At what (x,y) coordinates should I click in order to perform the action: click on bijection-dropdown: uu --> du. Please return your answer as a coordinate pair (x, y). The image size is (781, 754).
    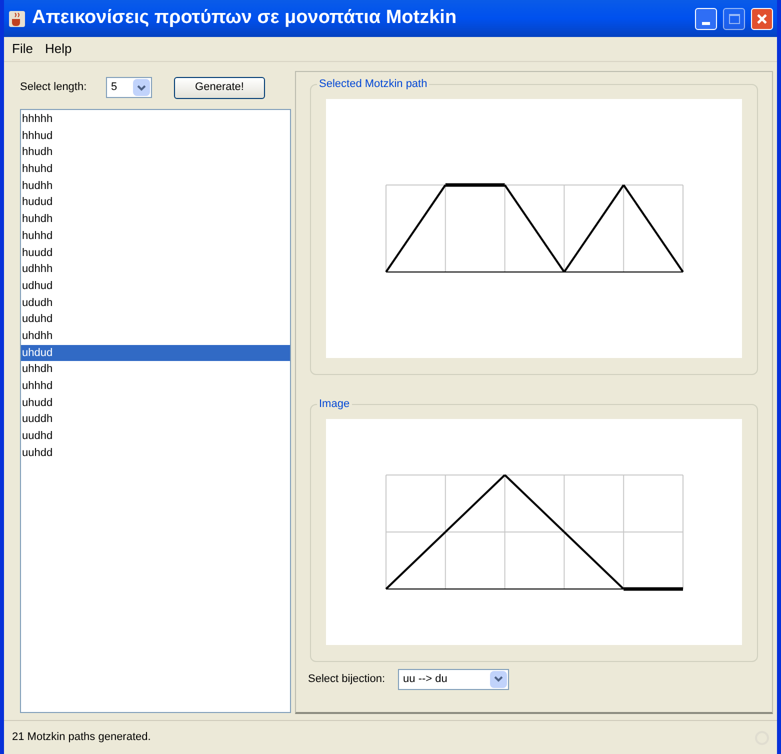
    Looking at the image, I should click on (454, 679).